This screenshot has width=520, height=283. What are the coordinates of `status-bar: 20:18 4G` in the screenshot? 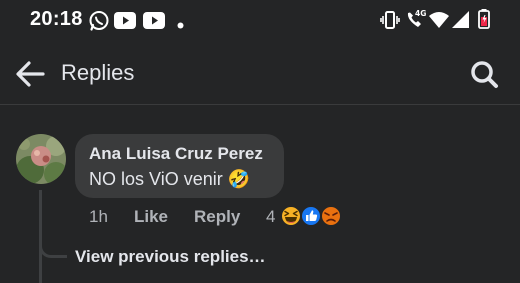 It's located at (260, 20).